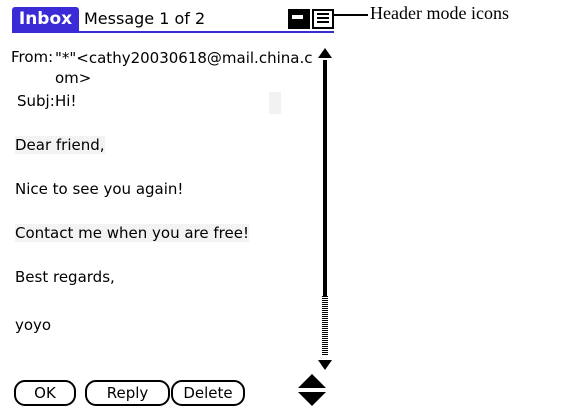  What do you see at coordinates (325, 365) in the screenshot?
I see `scroll-down-arrow-icon` at bounding box center [325, 365].